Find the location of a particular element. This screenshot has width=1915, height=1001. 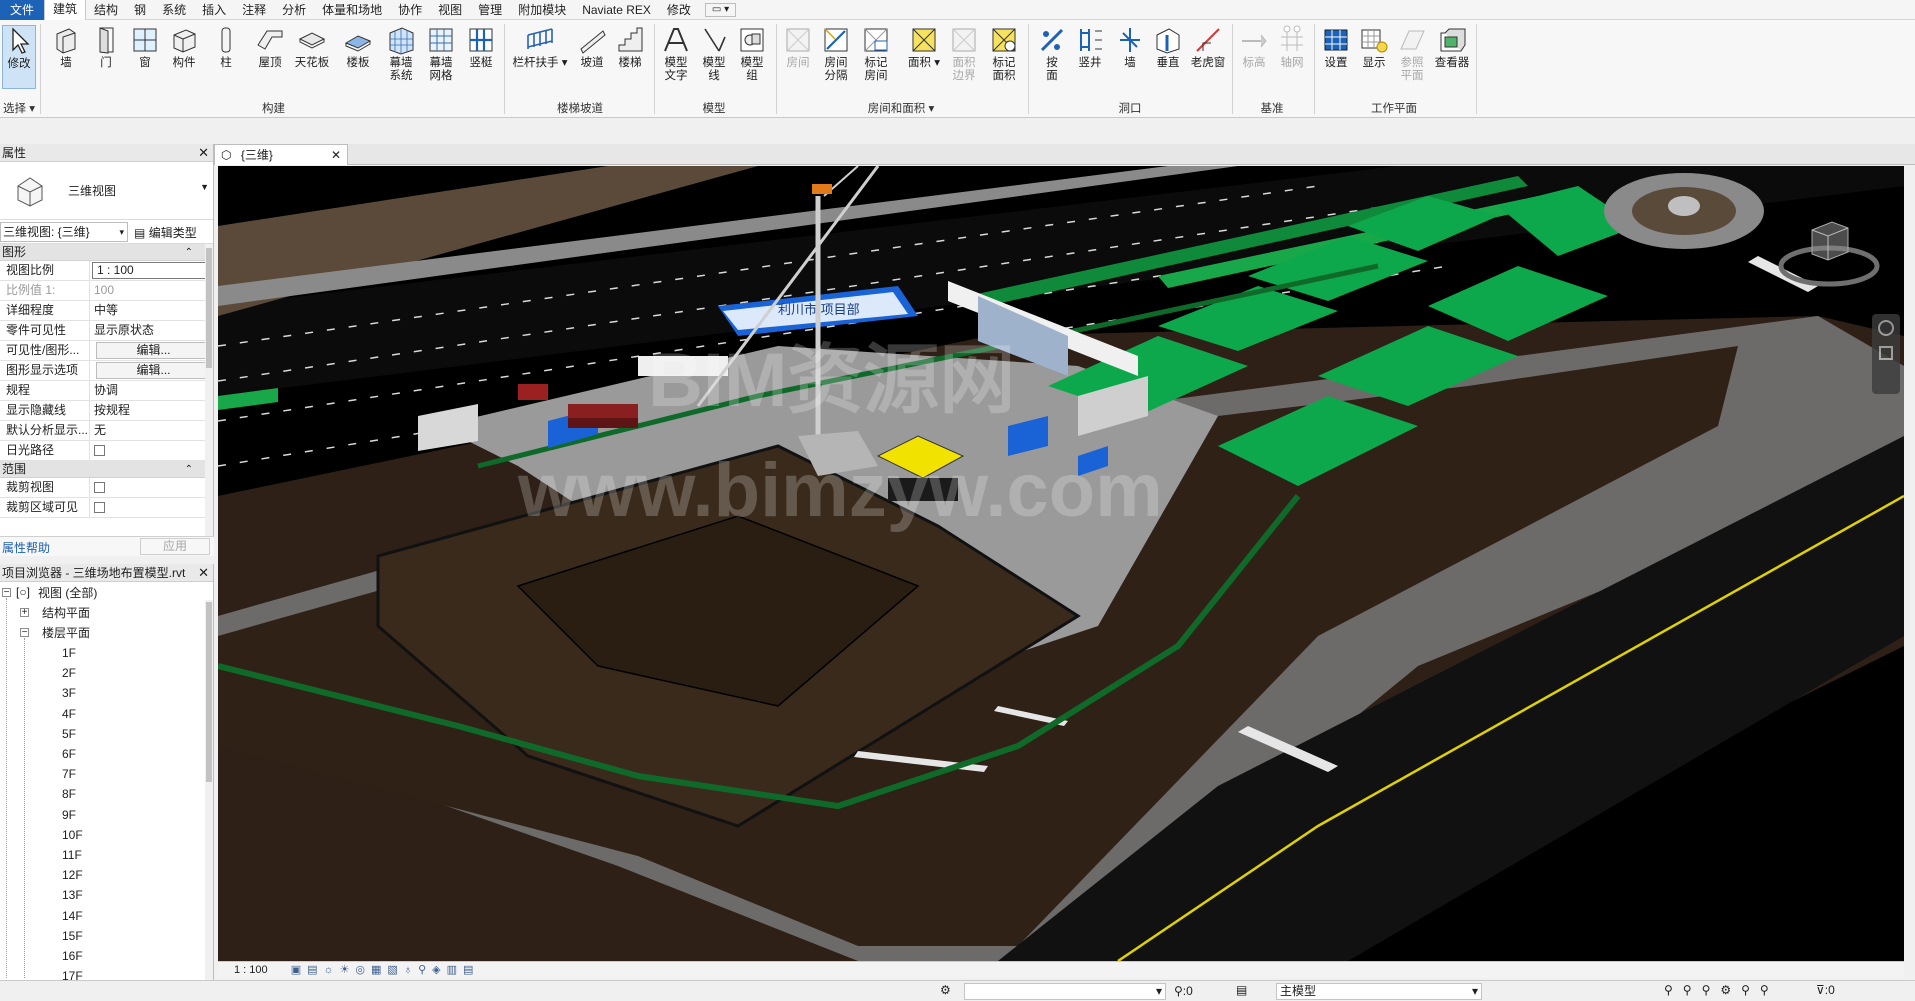

curtain-grid-button: 幕墙 网格 is located at coordinates (441, 54).